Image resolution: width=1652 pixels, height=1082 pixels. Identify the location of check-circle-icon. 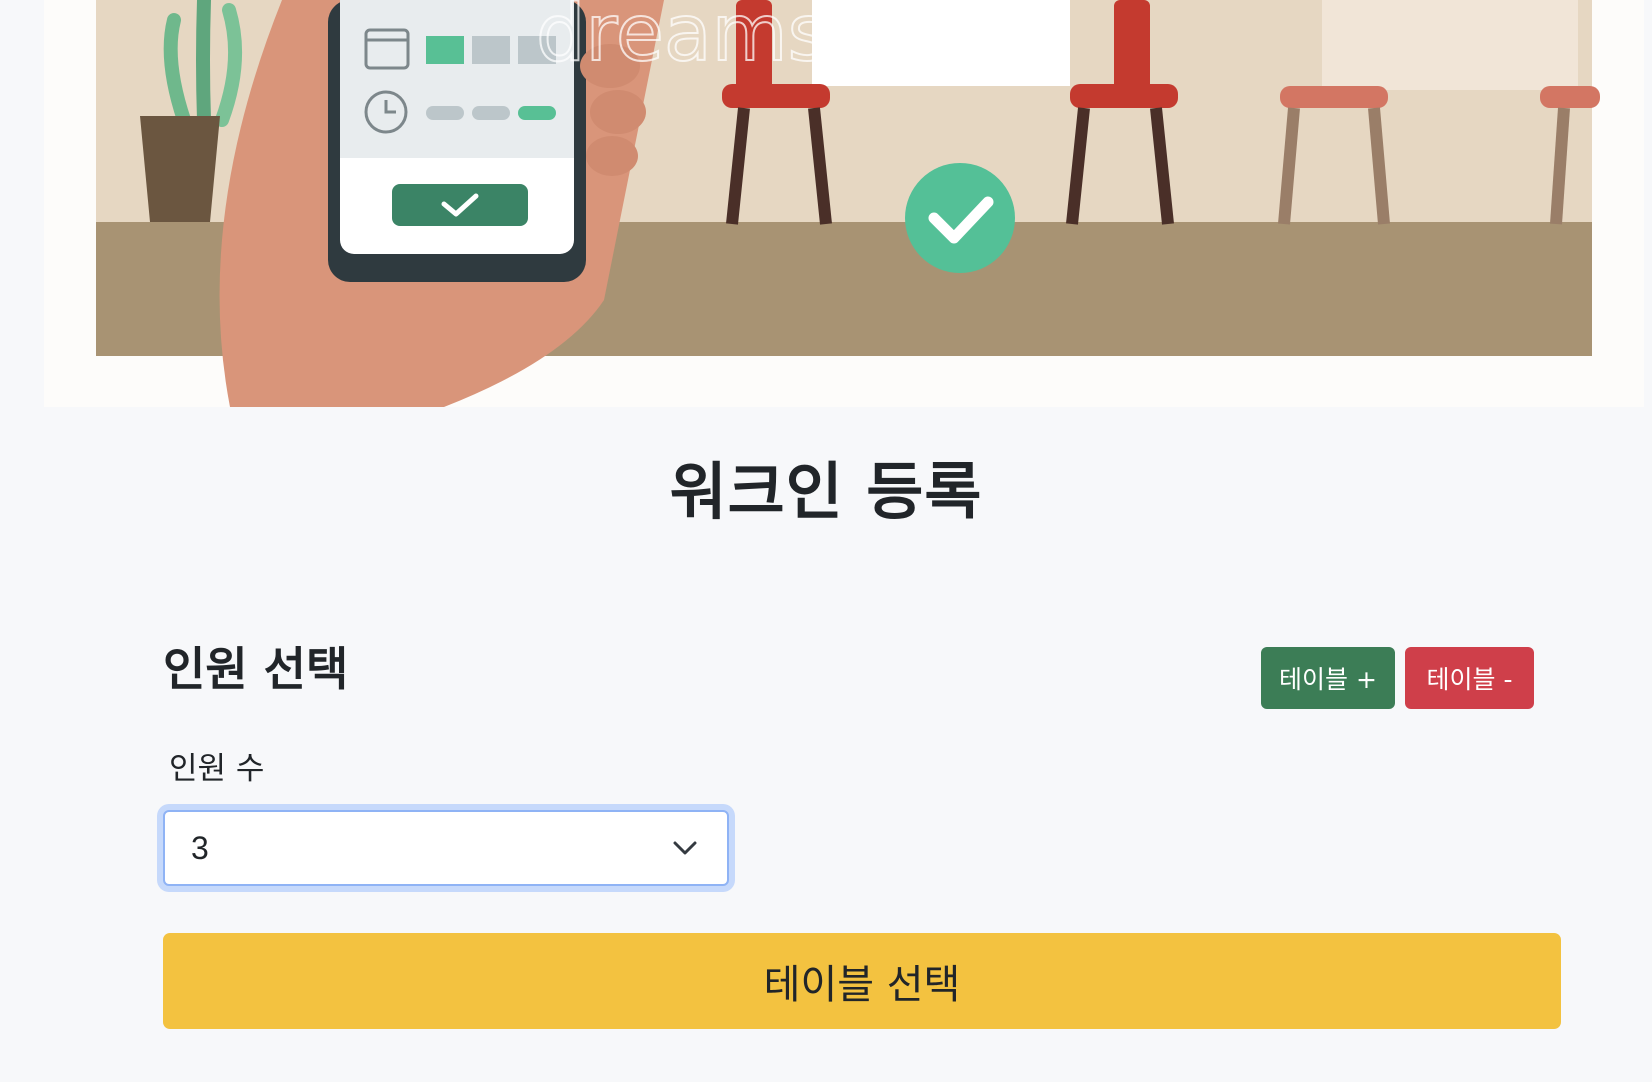
(960, 218).